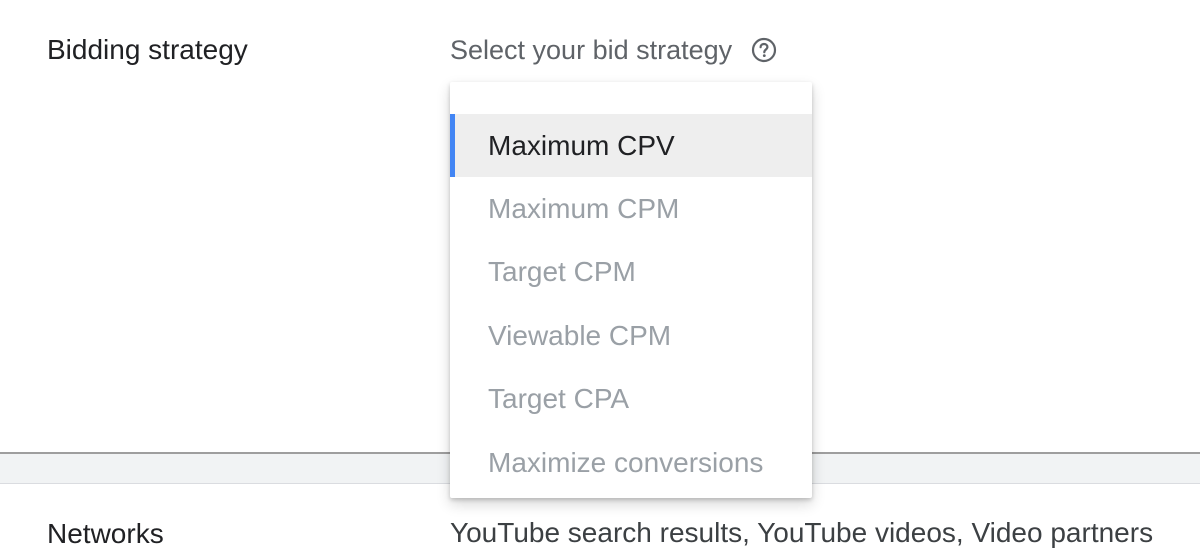 Image resolution: width=1200 pixels, height=554 pixels. What do you see at coordinates (631, 208) in the screenshot?
I see `option-maximum-cpm: Maximum CPM` at bounding box center [631, 208].